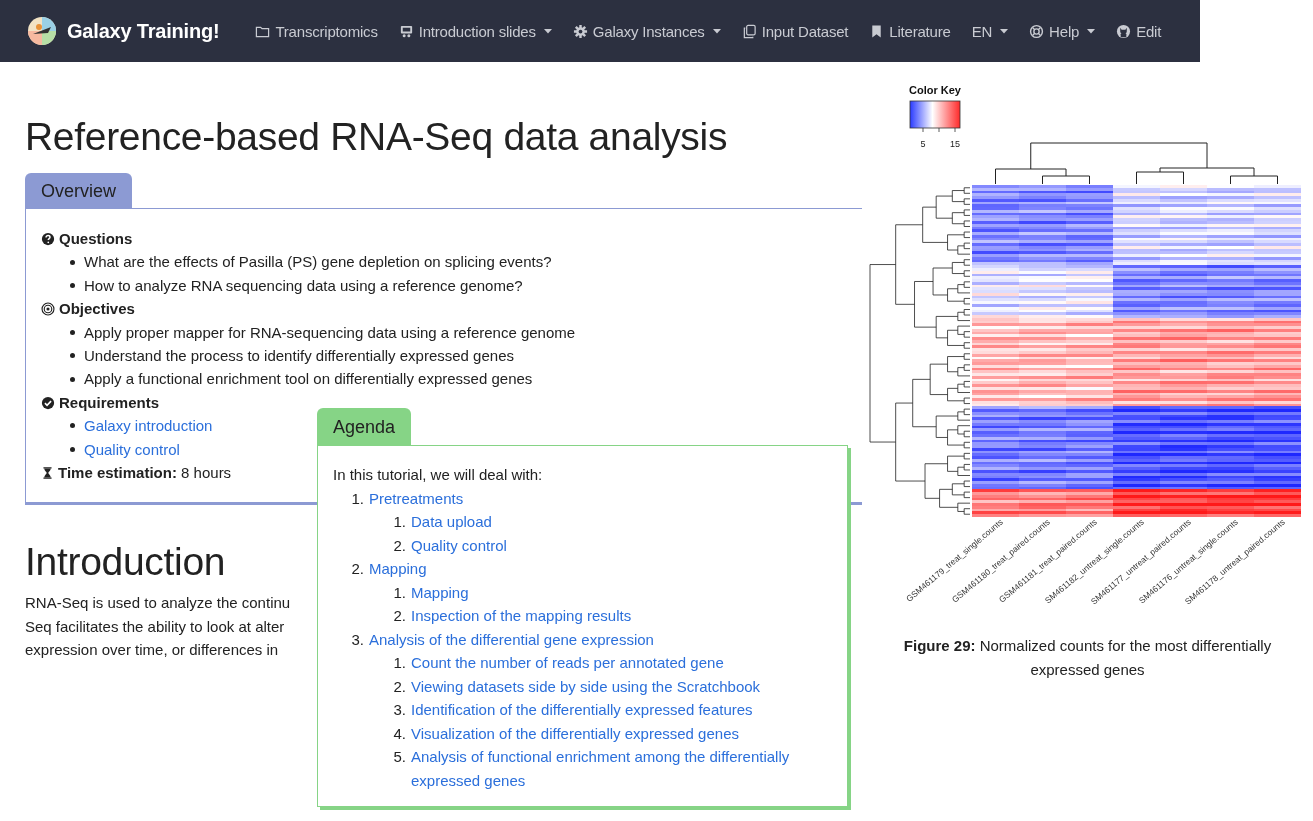 This screenshot has width=1313, height=821. I want to click on nav-link: Galaxy Instances, so click(646, 31).